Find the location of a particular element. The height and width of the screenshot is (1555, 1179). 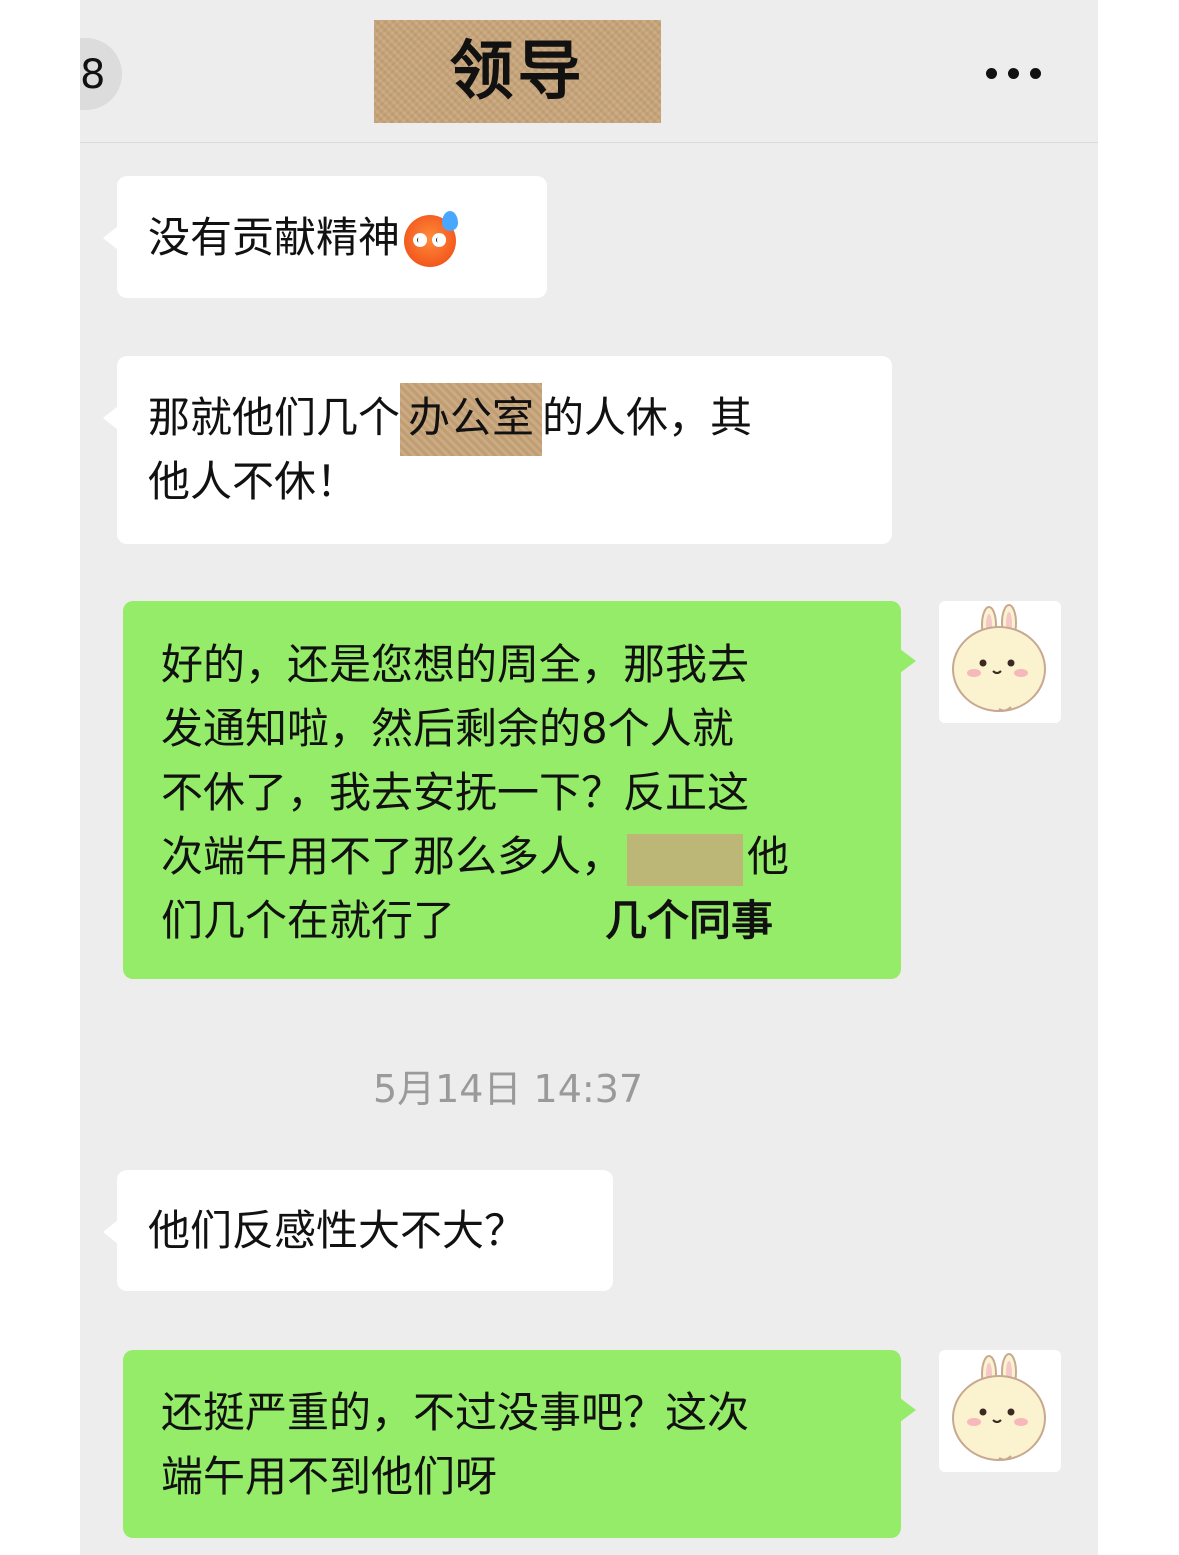

chat-title: 领导 is located at coordinates (517, 72).